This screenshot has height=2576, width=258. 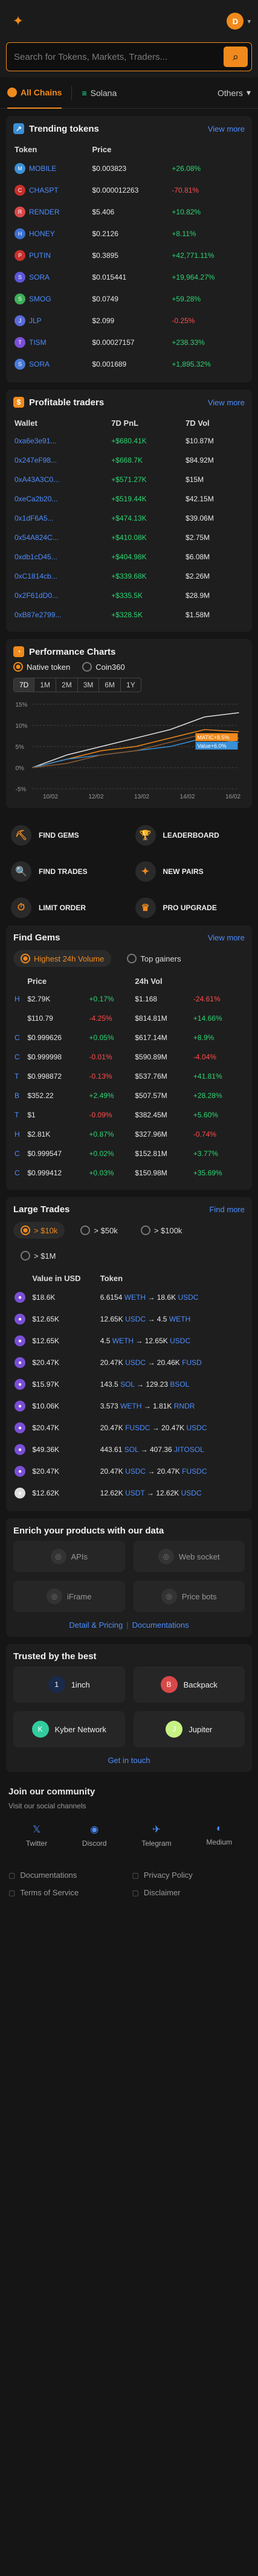 What do you see at coordinates (179, 1319) in the screenshot?
I see `to-token: WETH` at bounding box center [179, 1319].